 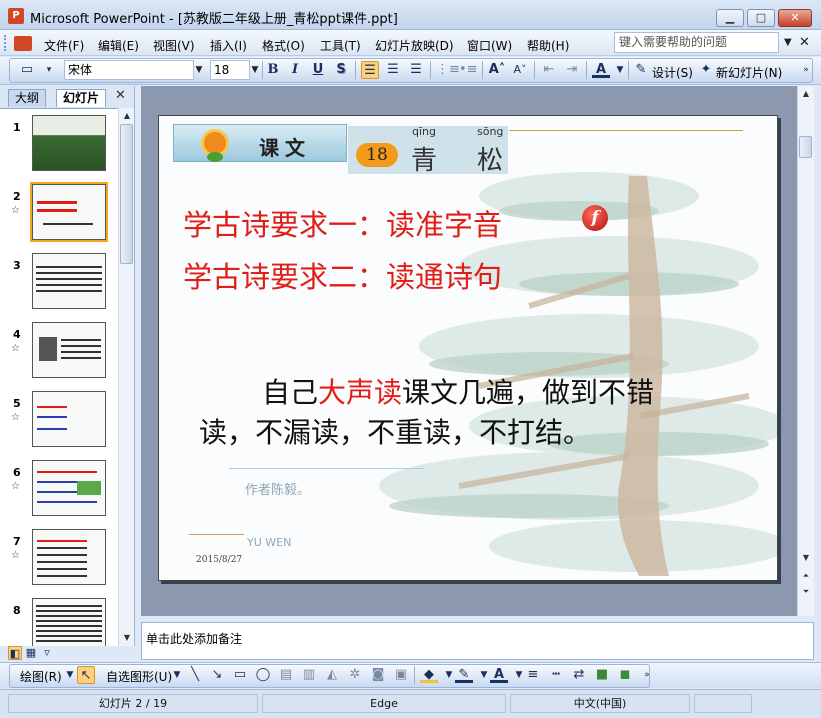 What do you see at coordinates (370, 70) in the screenshot?
I see `align-left-icon: ☰` at bounding box center [370, 70].